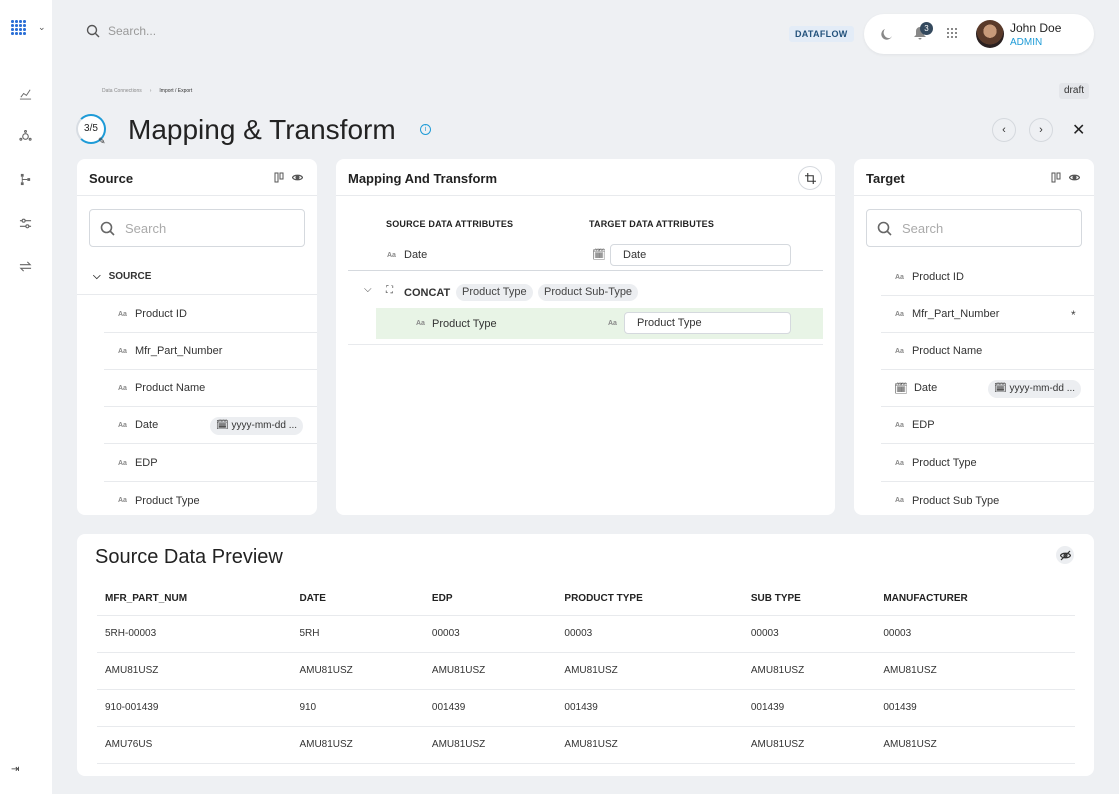 The height and width of the screenshot is (794, 1119). I want to click on user-toolbar: 3 John Doe ADMIN, so click(979, 34).